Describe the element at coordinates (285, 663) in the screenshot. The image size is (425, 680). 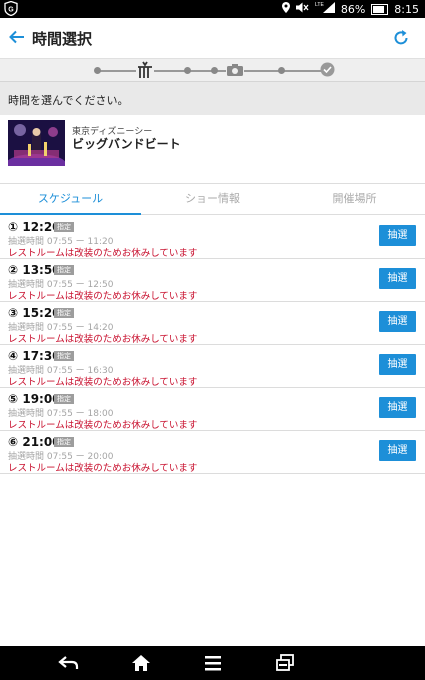
I see `recent-apps-icon` at that location.